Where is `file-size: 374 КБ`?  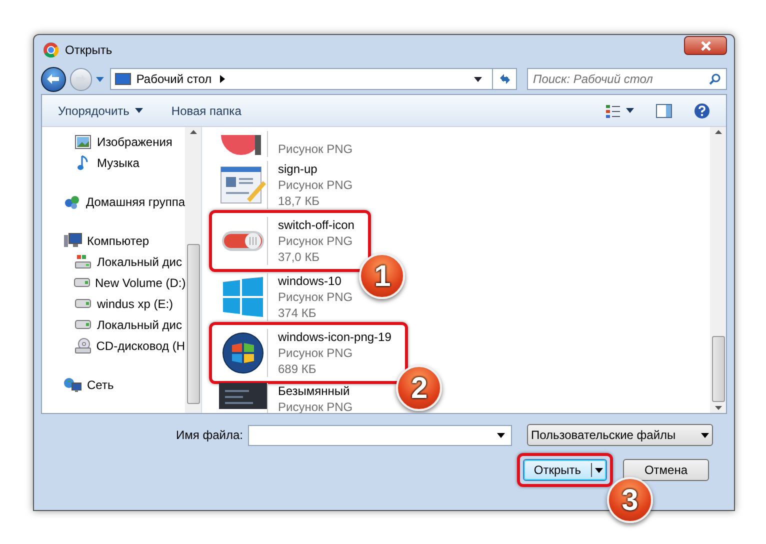 file-size: 374 КБ is located at coordinates (298, 313).